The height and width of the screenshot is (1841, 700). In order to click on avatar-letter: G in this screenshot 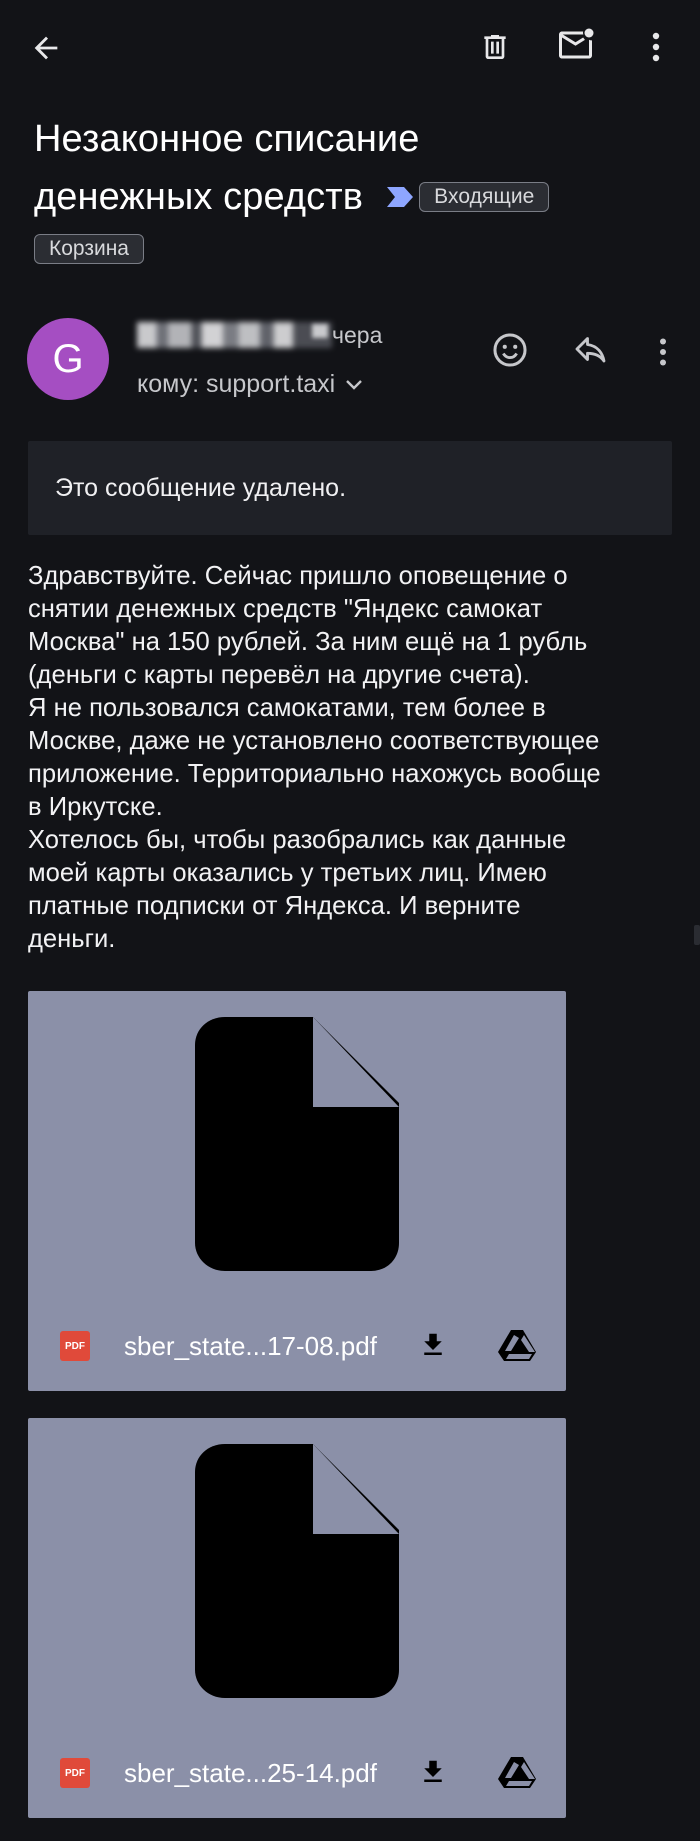, I will do `click(68, 358)`.